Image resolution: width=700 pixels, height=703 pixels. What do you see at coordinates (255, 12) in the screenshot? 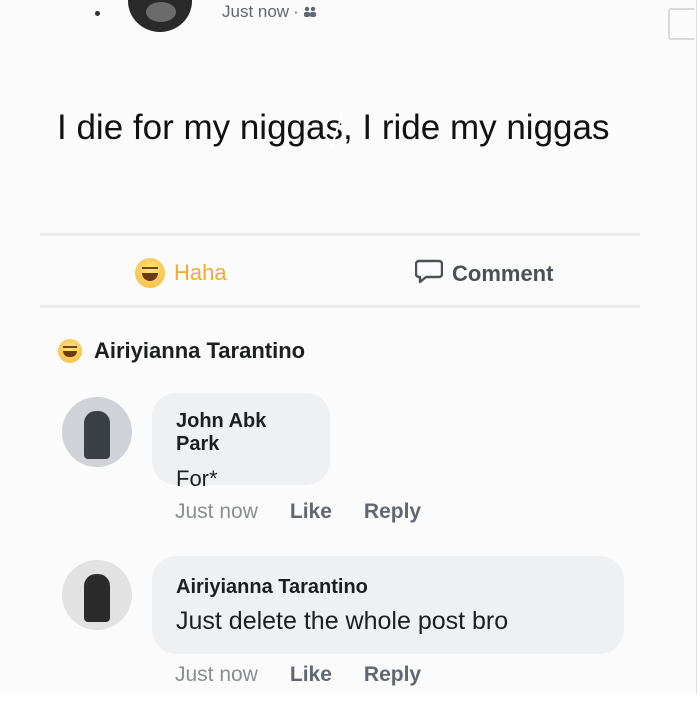
I see `post-timestamp: Just now` at bounding box center [255, 12].